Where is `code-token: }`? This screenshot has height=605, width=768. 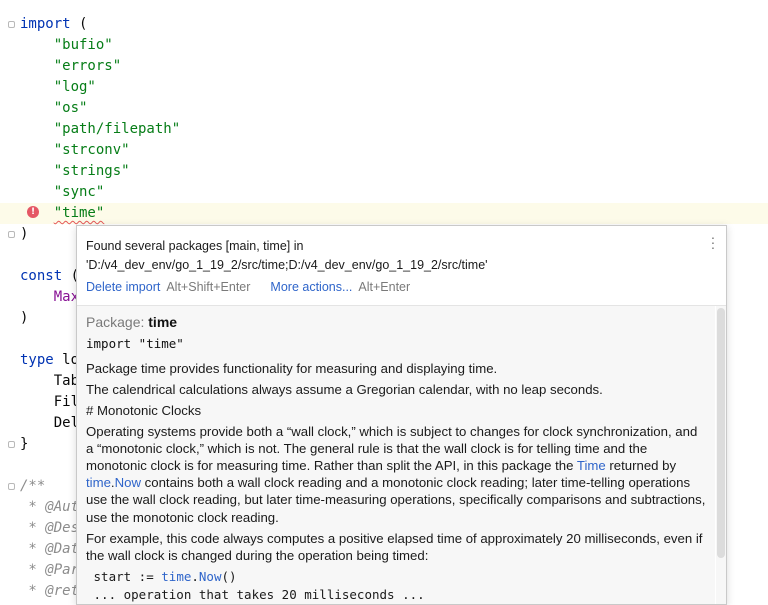 code-token: } is located at coordinates (24, 444).